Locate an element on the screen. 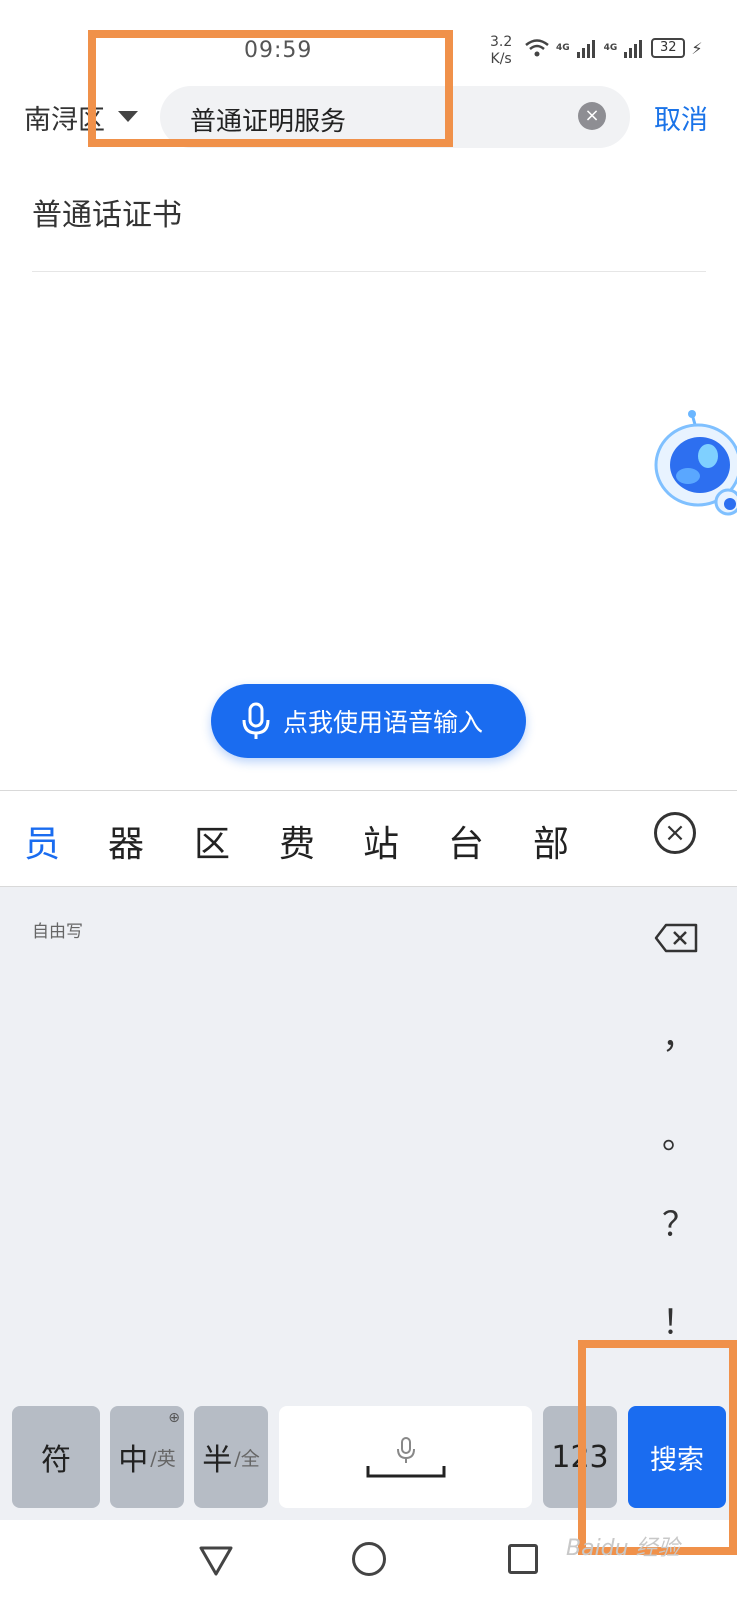 This screenshot has height=1600, width=737. candidate-item: 台 is located at coordinates (466, 841).